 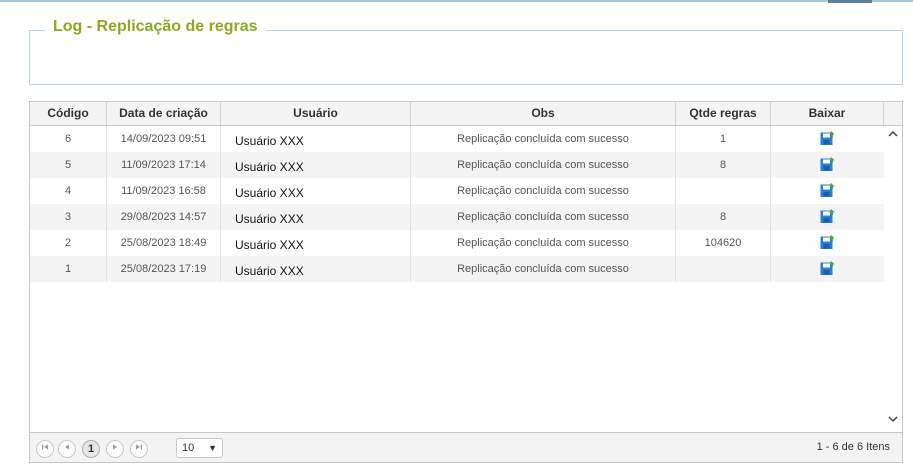 What do you see at coordinates (827, 113) in the screenshot?
I see `col-header-baixar: Baixar` at bounding box center [827, 113].